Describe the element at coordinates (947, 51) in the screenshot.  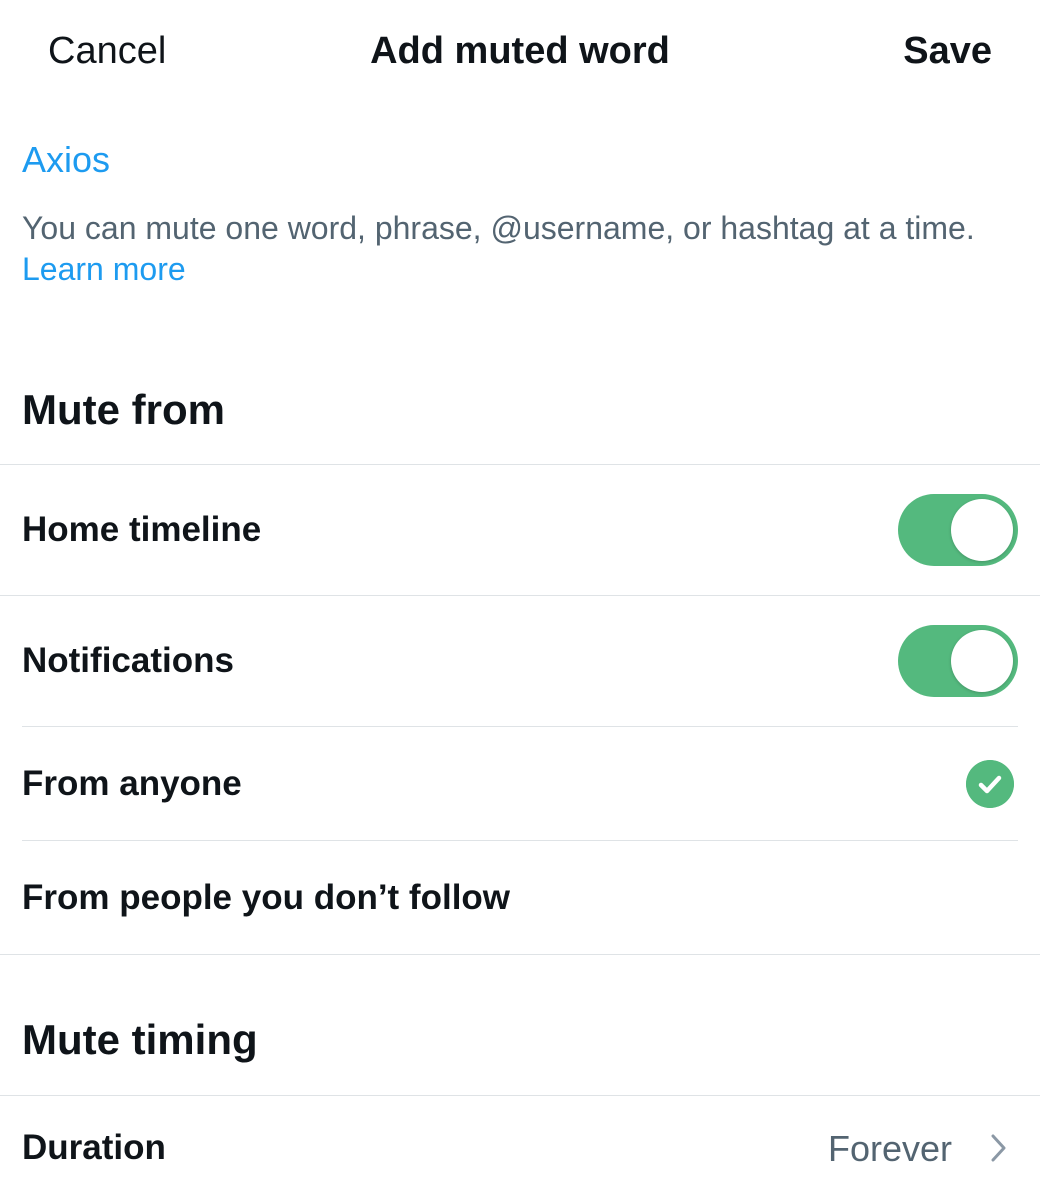
I see `save-button: Save` at that location.